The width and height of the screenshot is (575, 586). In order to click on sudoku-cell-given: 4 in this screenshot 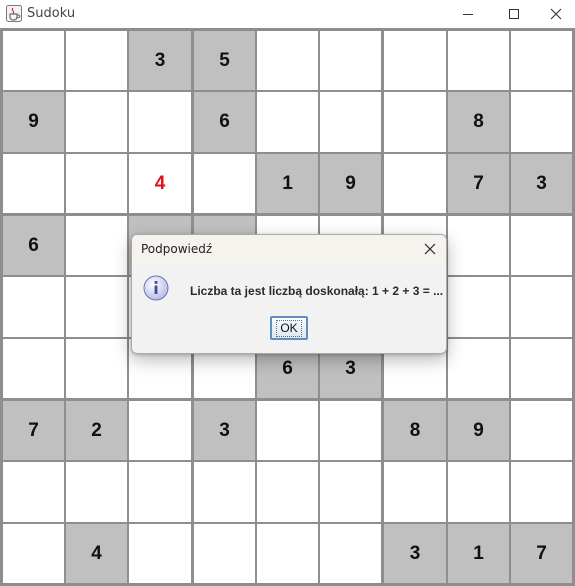, I will do `click(96, 553)`.